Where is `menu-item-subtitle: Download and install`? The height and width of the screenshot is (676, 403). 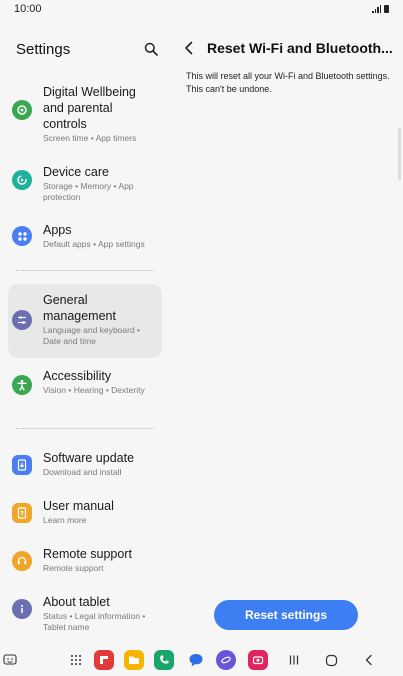
menu-item-subtitle: Download and install is located at coordinates (82, 472).